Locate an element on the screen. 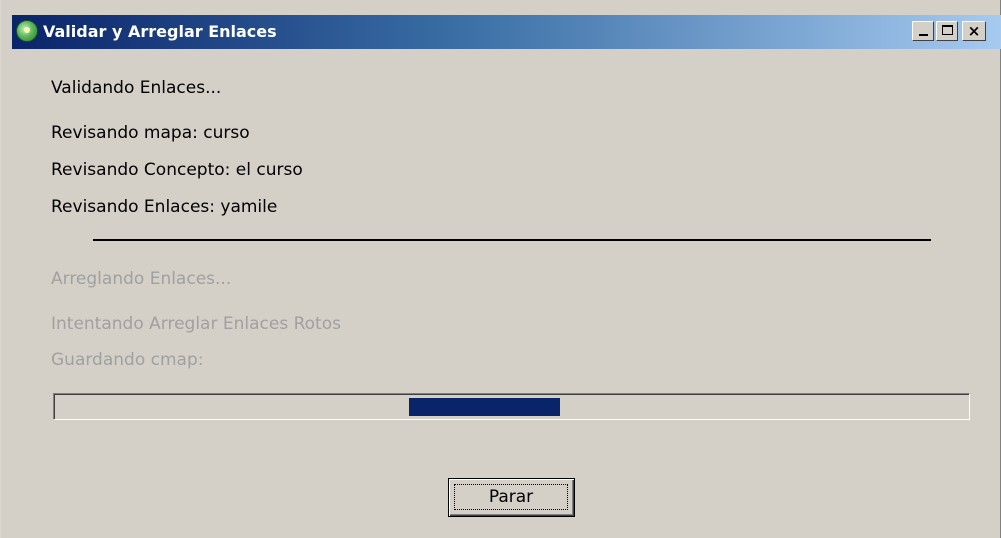 This screenshot has height=538, width=1001. minimize-button is located at coordinates (923, 31).